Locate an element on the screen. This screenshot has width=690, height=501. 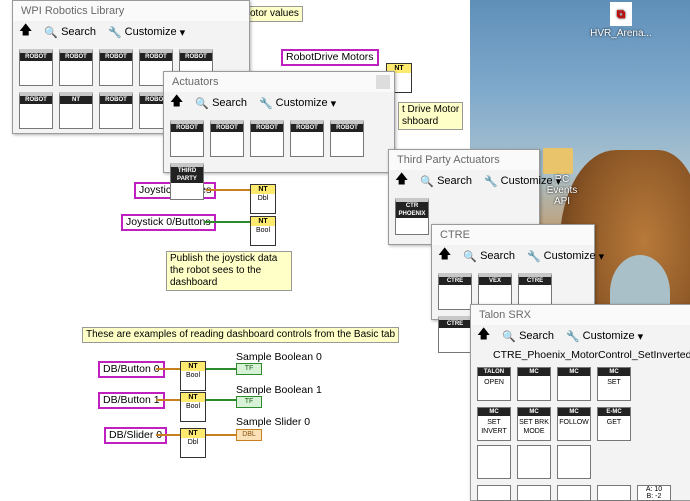
talon-bottom-icons: A: 10 B: -2 is located at coordinates (574, 493).